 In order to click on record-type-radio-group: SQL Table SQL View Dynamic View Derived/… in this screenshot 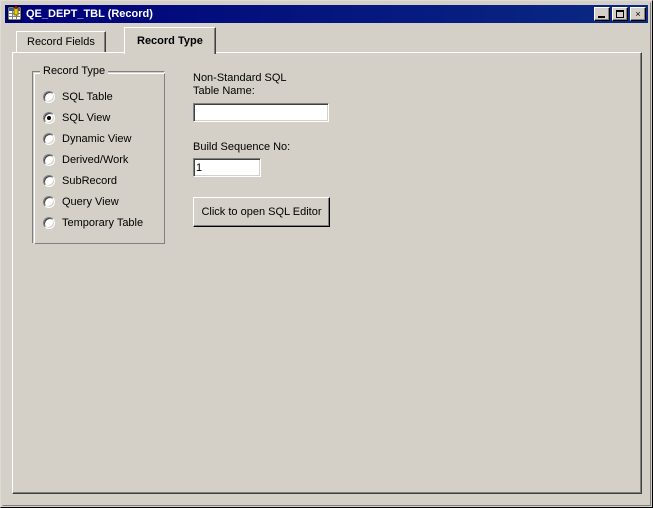, I will do `click(93, 159)`.